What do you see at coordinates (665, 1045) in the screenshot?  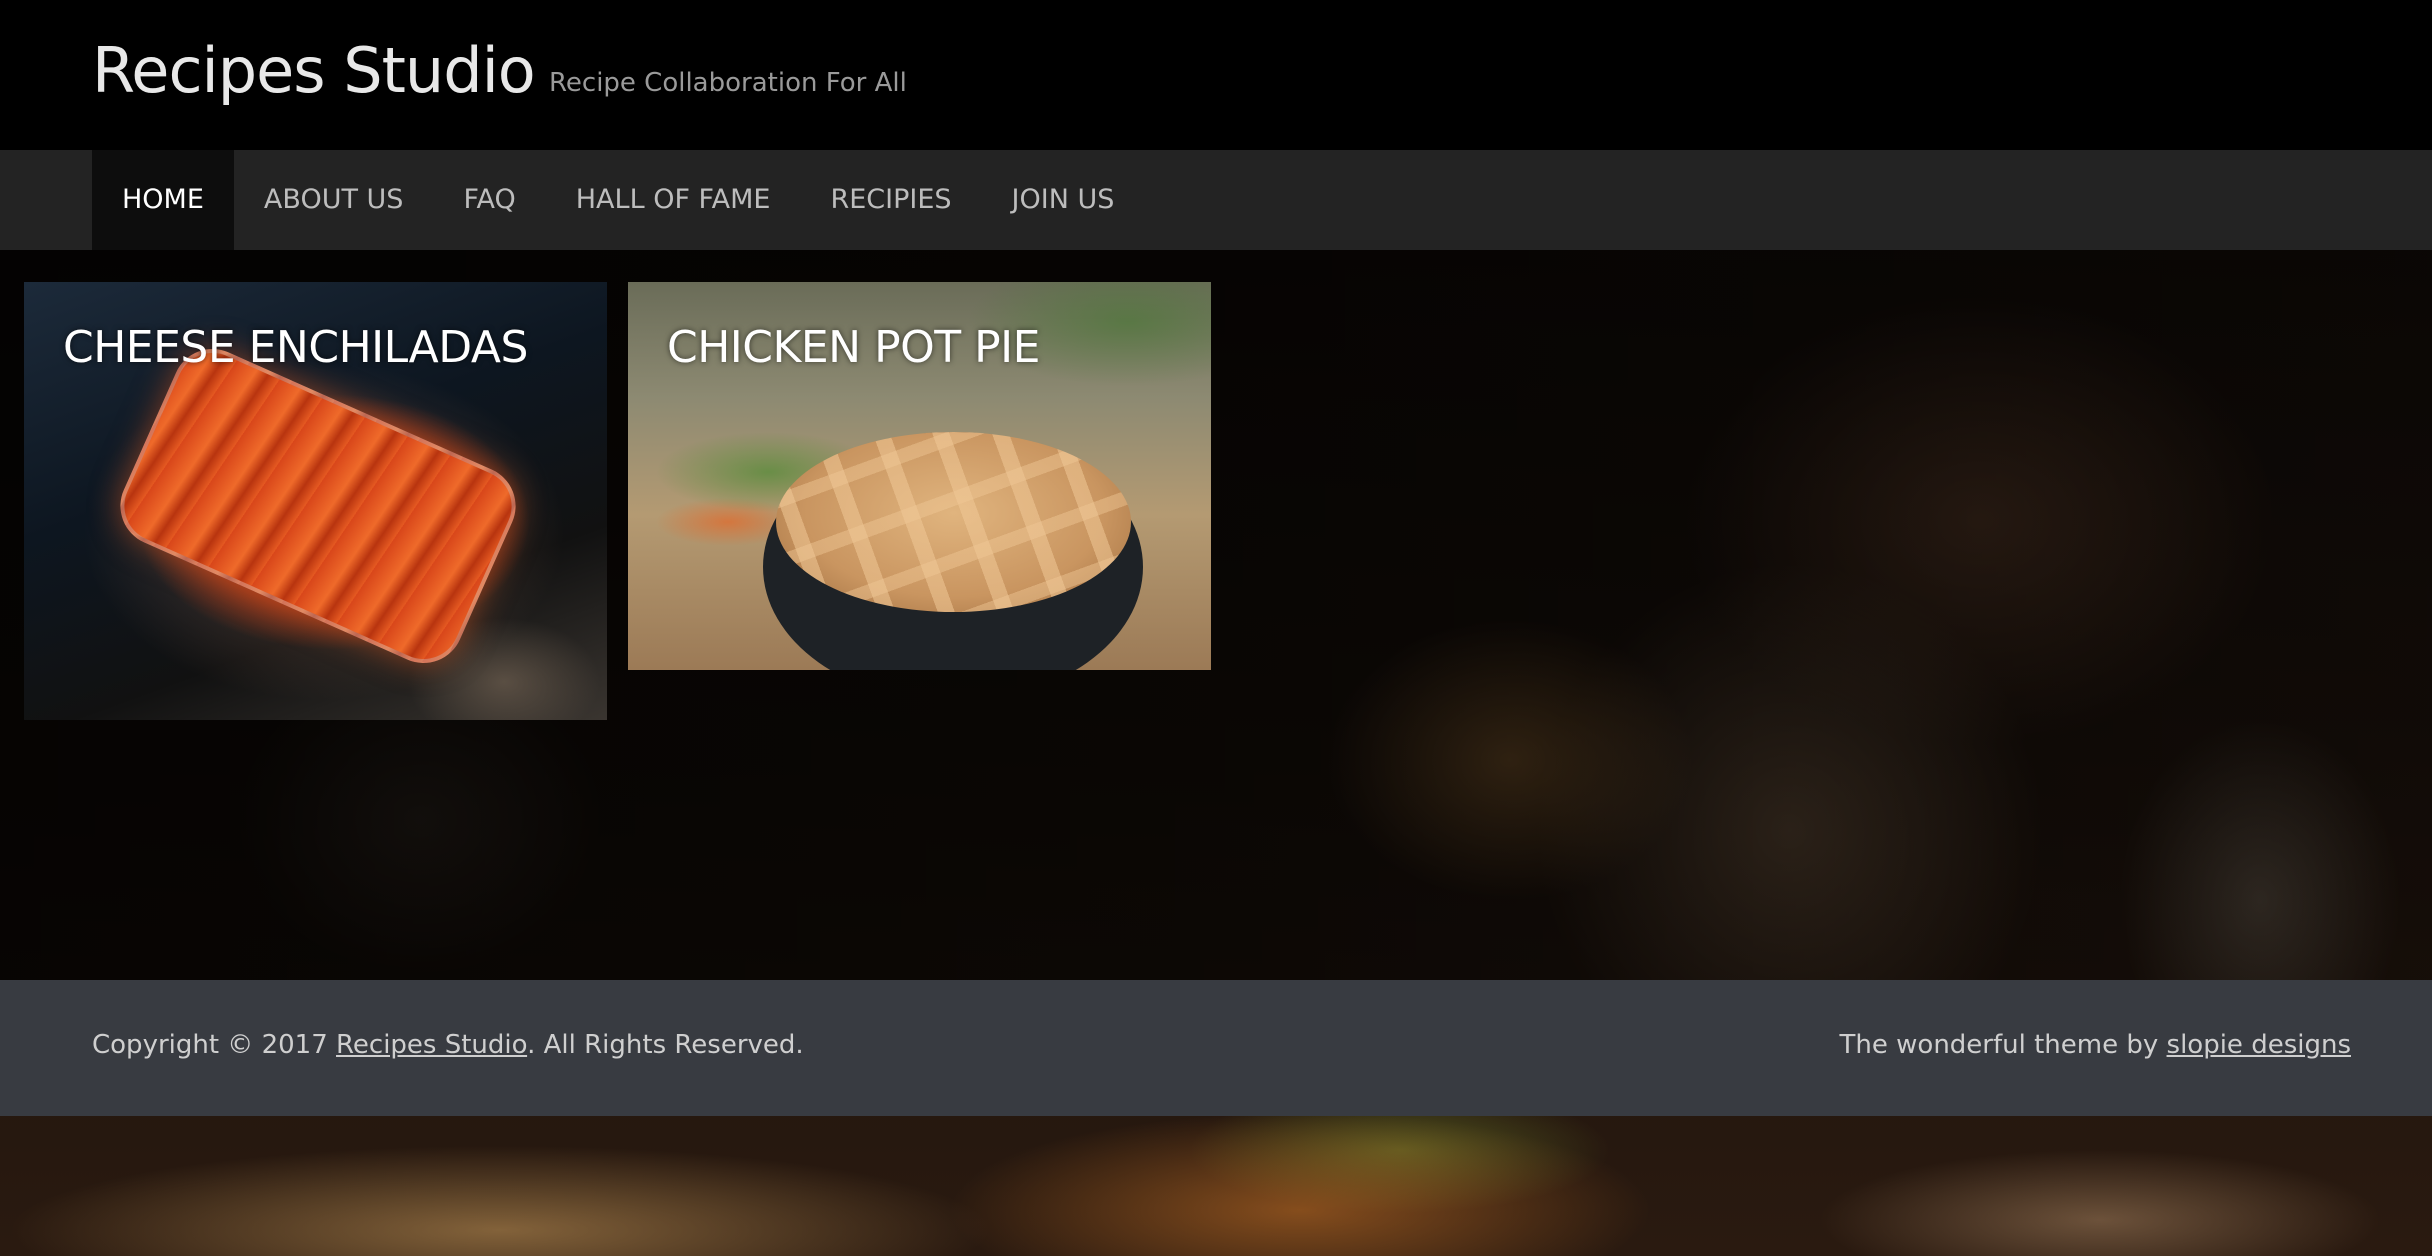 I see `copyright-suffix: . All Rights Reserved.` at bounding box center [665, 1045].